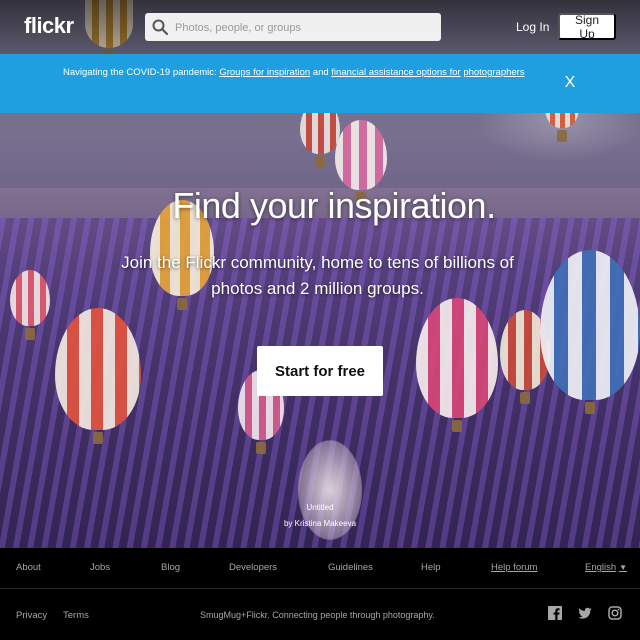 The width and height of the screenshot is (640, 640). I want to click on language-selector: English ▼, so click(606, 567).